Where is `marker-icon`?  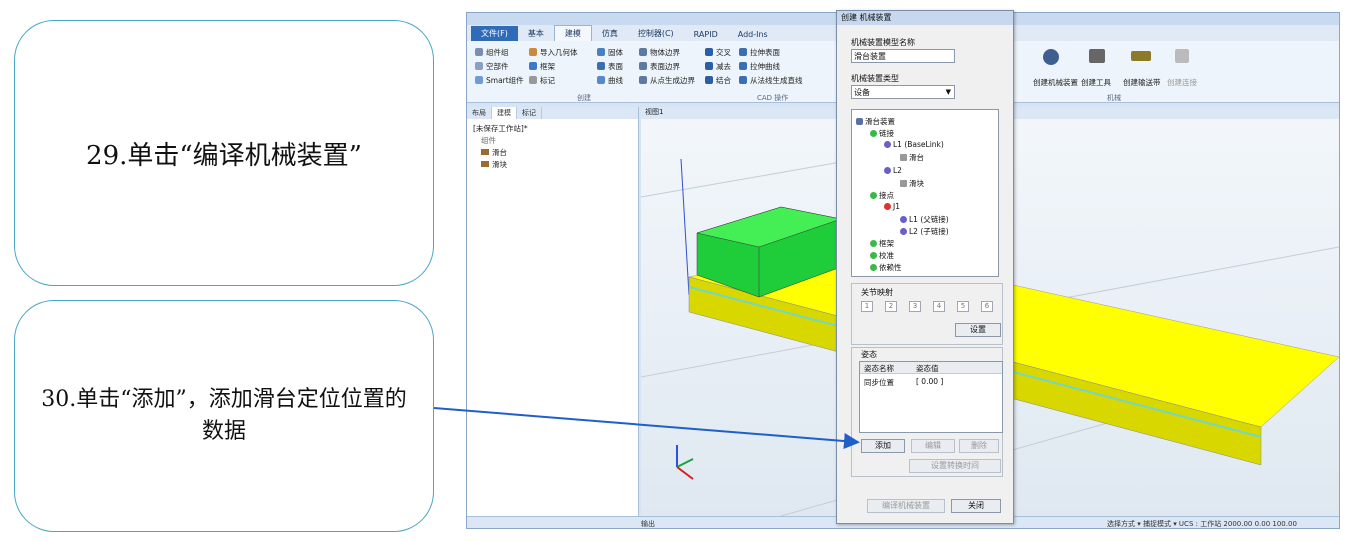
marker-icon is located at coordinates (533, 80).